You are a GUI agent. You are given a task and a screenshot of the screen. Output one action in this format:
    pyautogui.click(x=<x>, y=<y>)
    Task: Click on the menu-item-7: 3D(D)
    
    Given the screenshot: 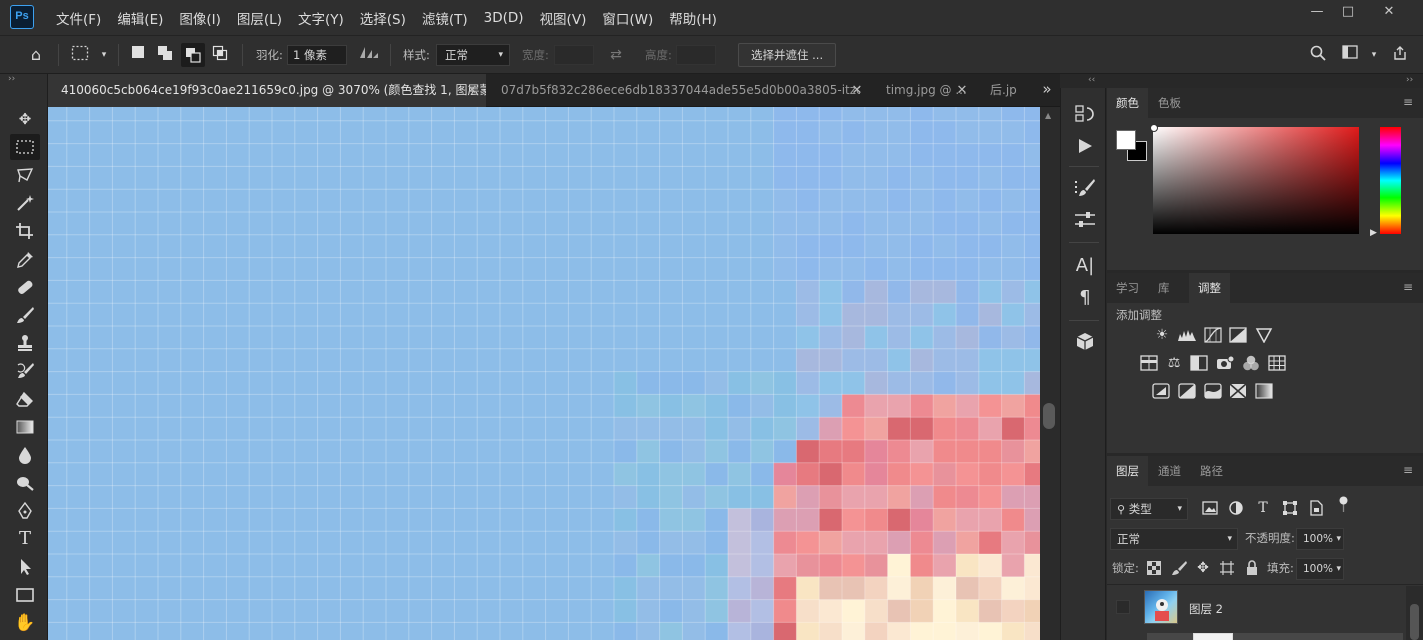 What is the action you would take?
    pyautogui.click(x=504, y=18)
    